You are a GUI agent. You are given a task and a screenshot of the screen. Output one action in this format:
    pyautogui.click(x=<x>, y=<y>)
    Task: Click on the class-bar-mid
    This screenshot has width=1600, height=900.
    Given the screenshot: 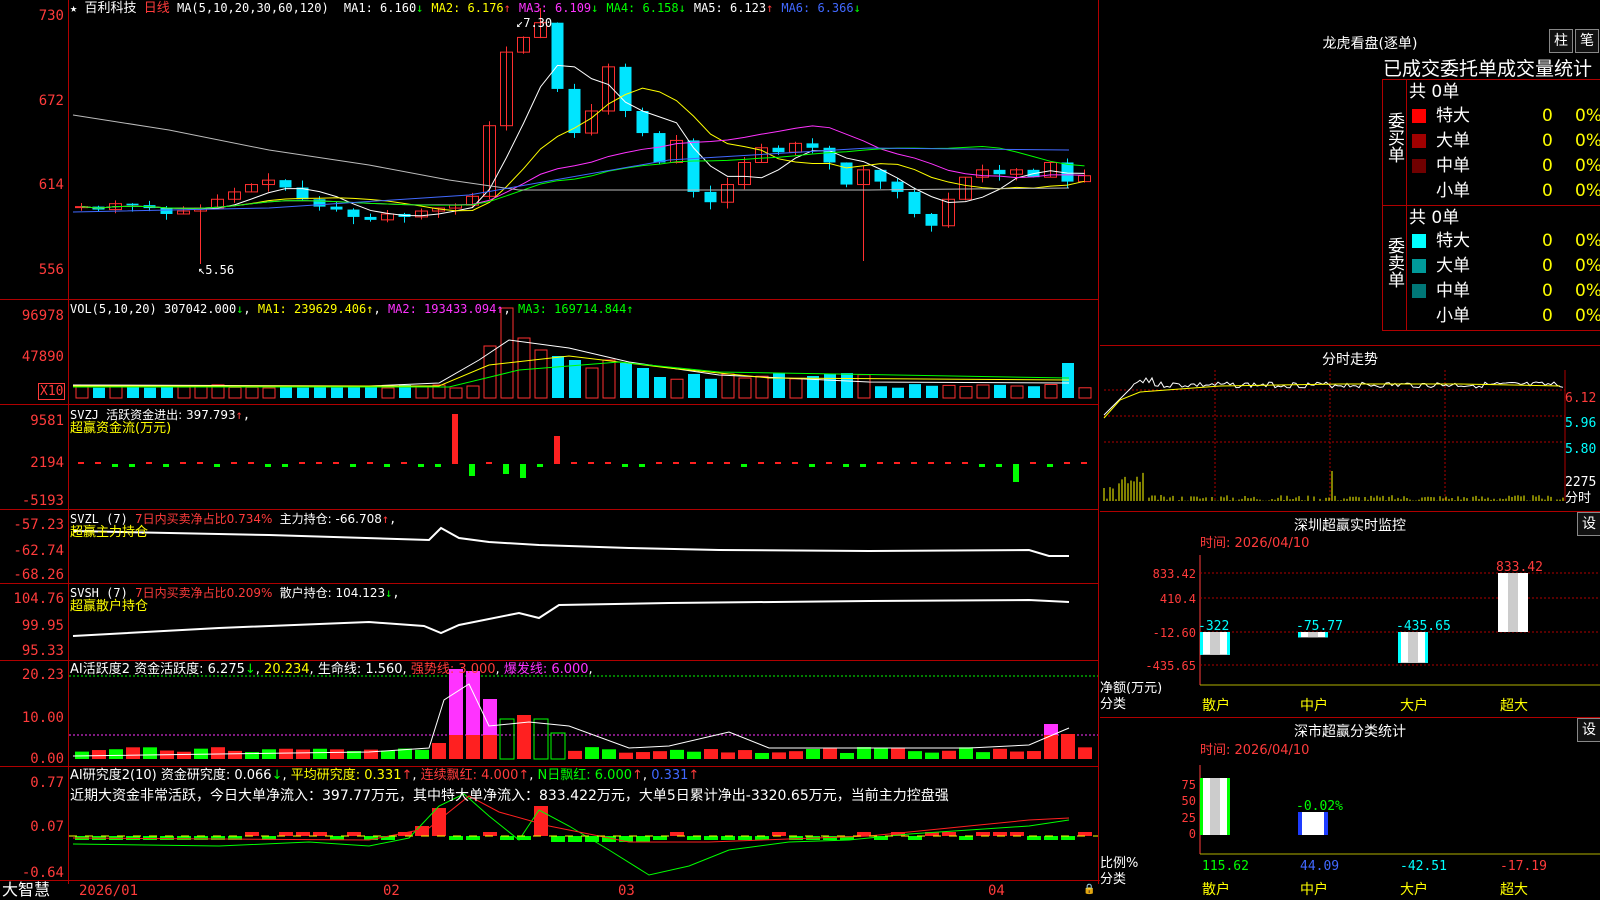 What is the action you would take?
    pyautogui.click(x=1313, y=823)
    